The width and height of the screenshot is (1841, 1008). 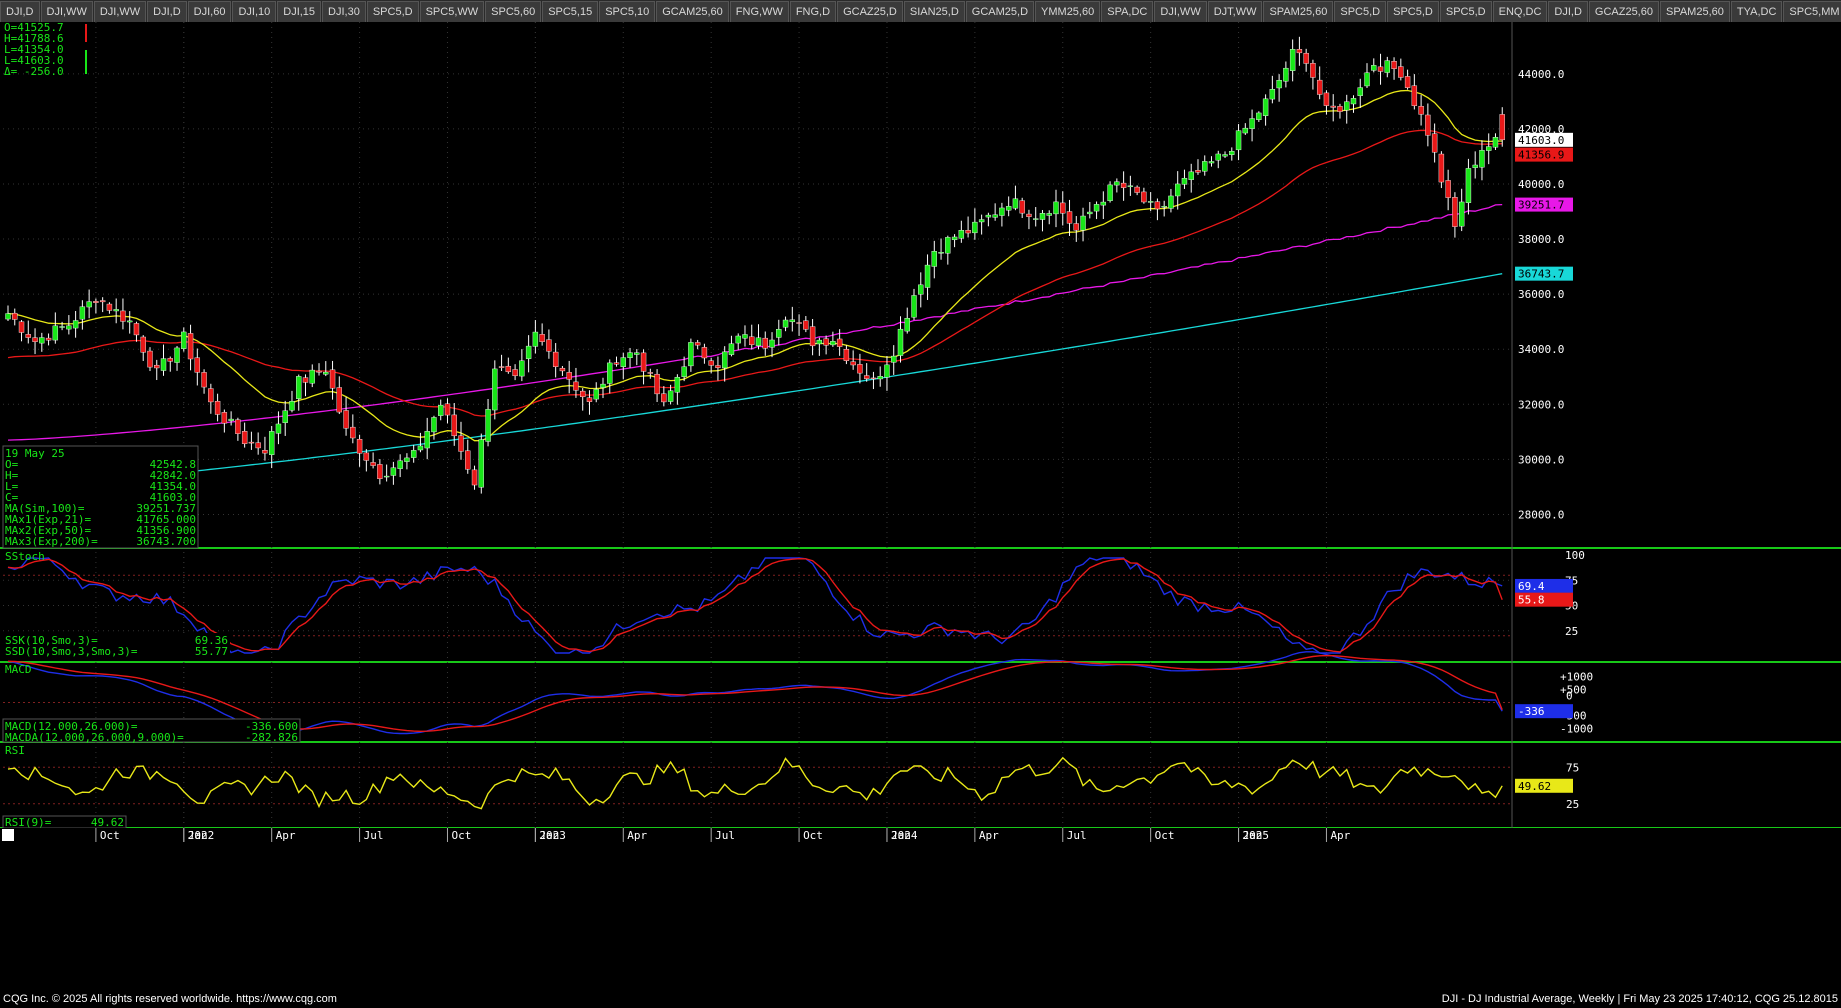 I want to click on chart-tab: FNG,D, so click(x=813, y=11).